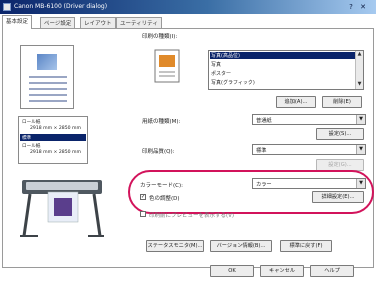  I want to click on preview-checkbox, so click(143, 214).